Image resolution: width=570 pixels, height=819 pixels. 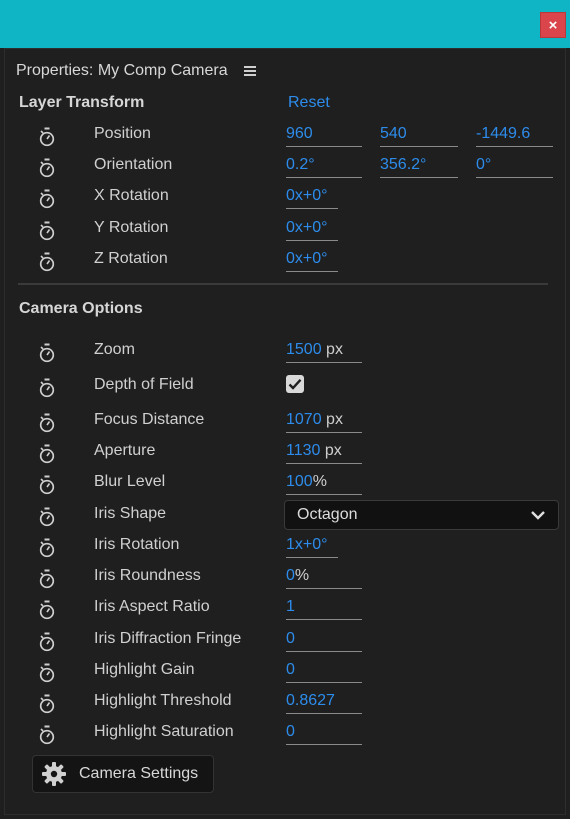 What do you see at coordinates (324, 167) in the screenshot?
I see `orientation-x-field: 0.2°` at bounding box center [324, 167].